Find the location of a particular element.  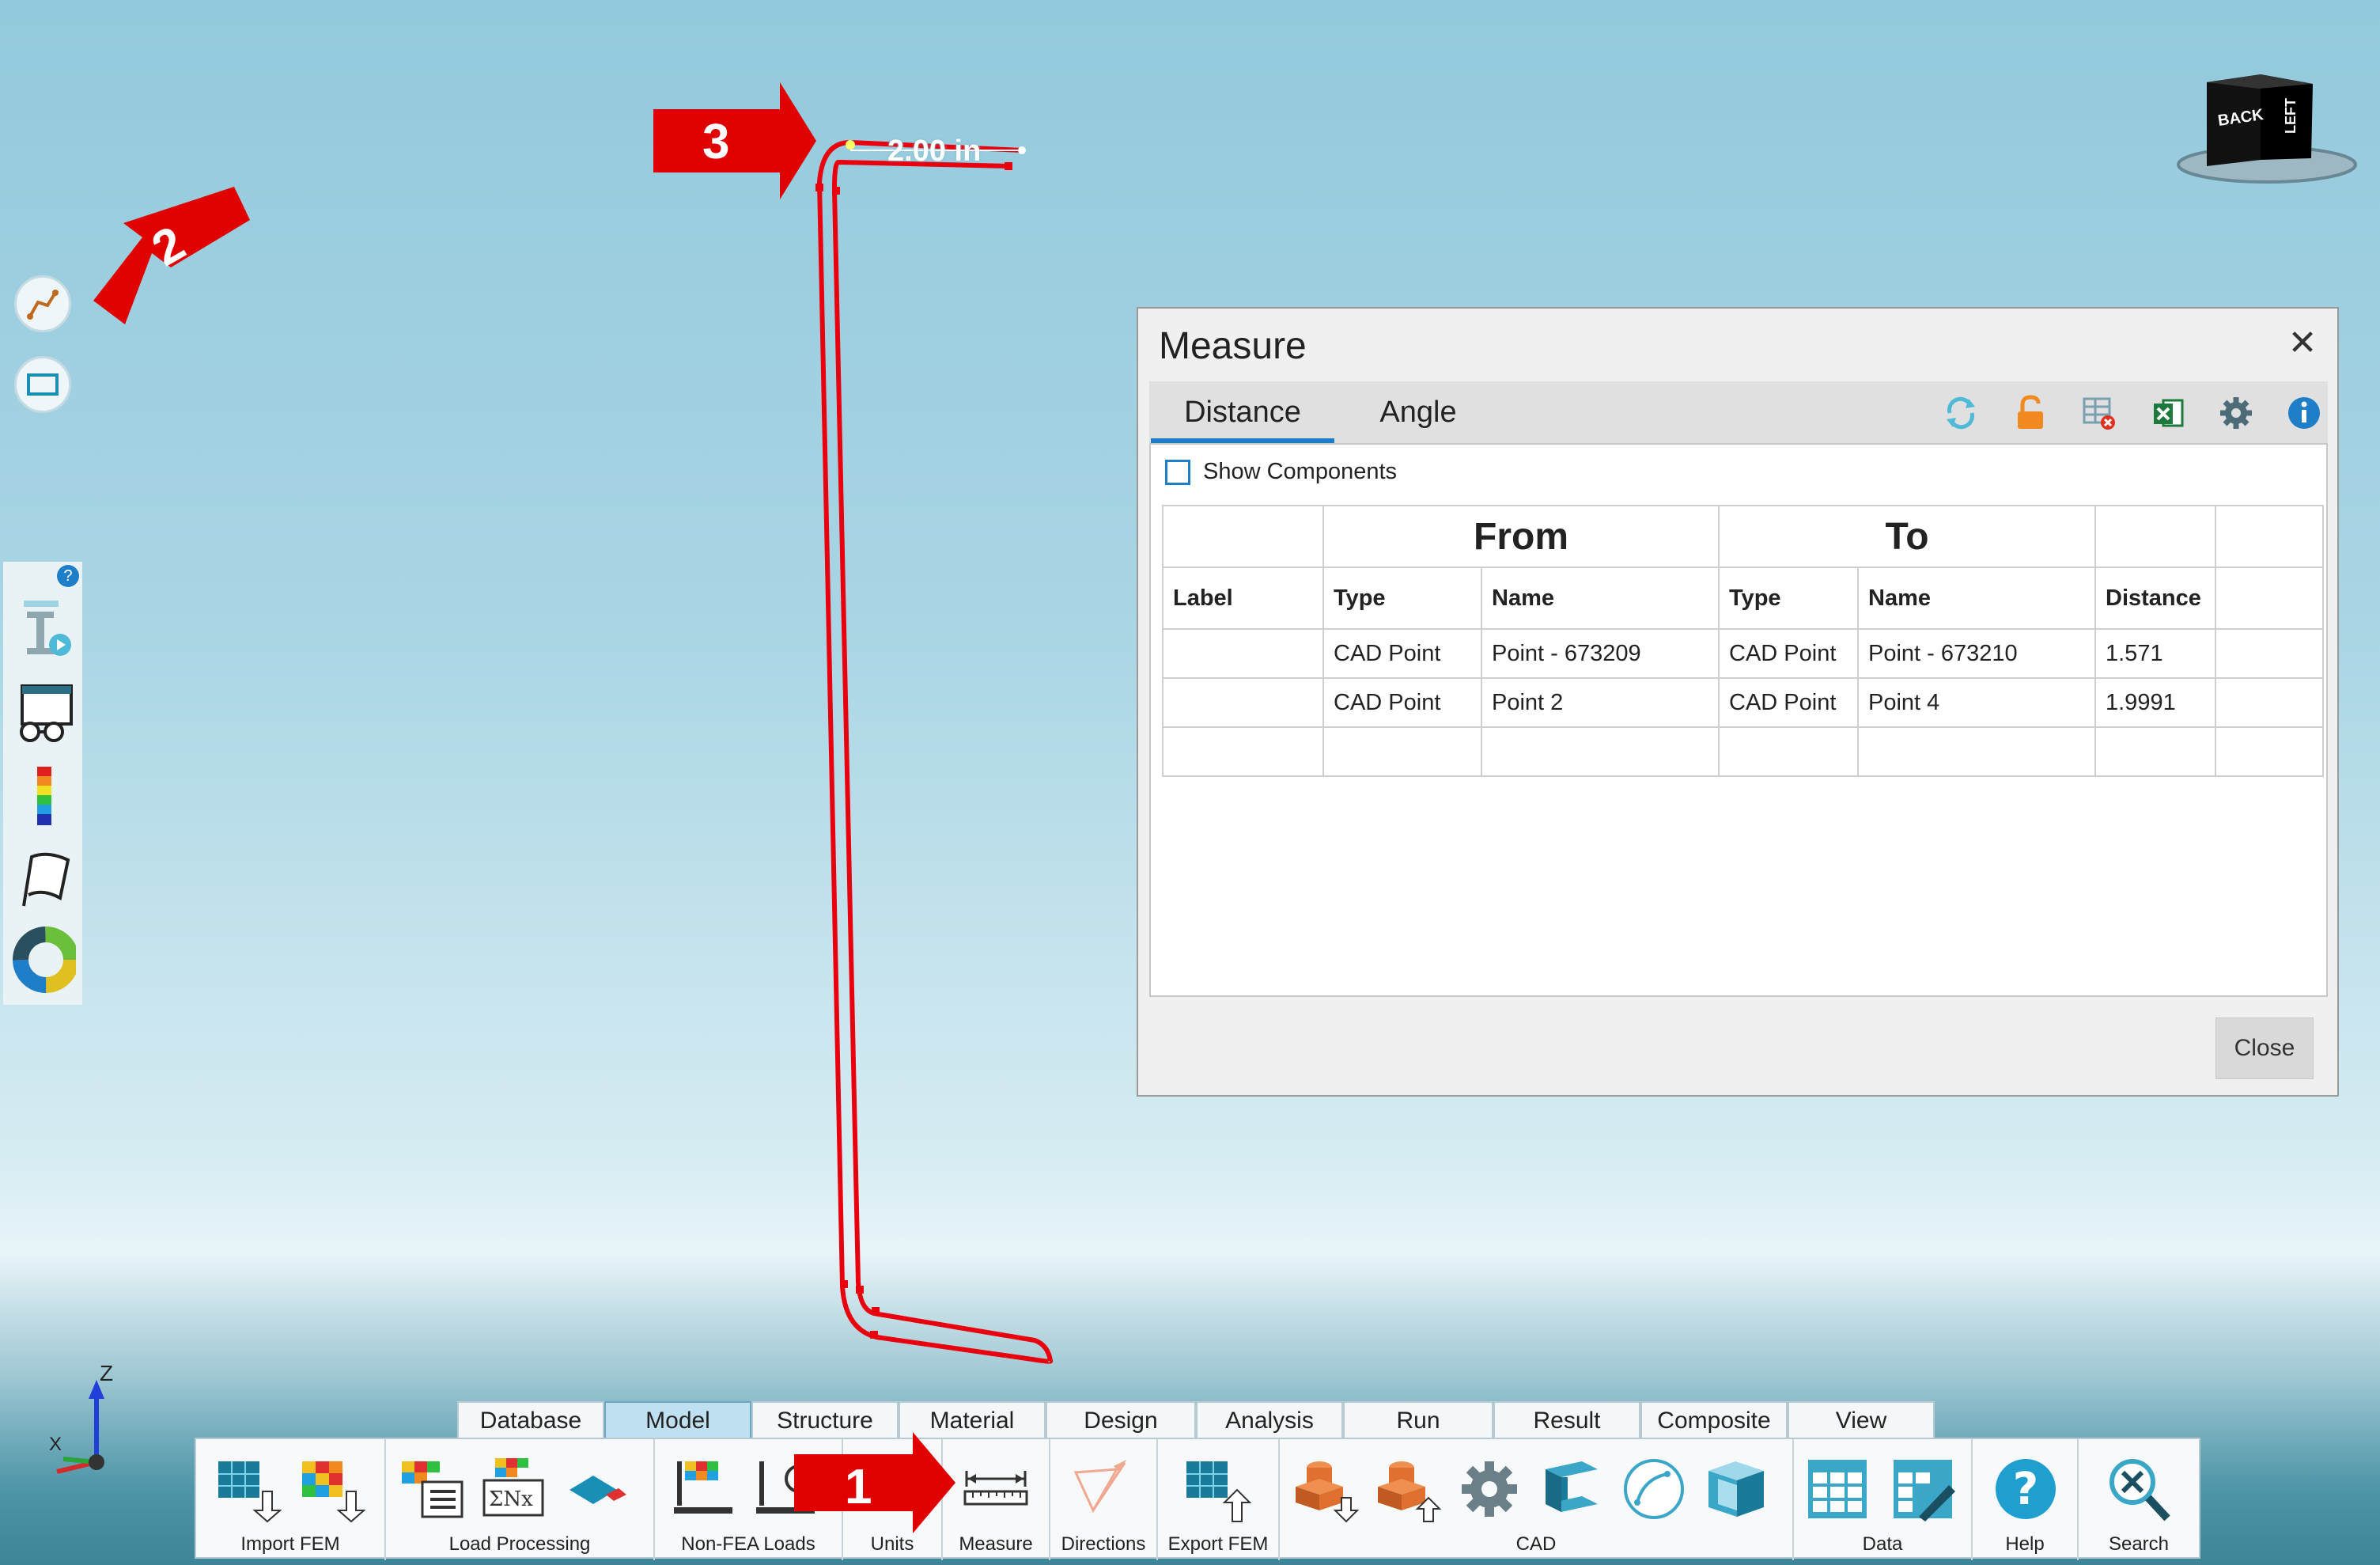

z-profile-outline is located at coordinates (935, 752).